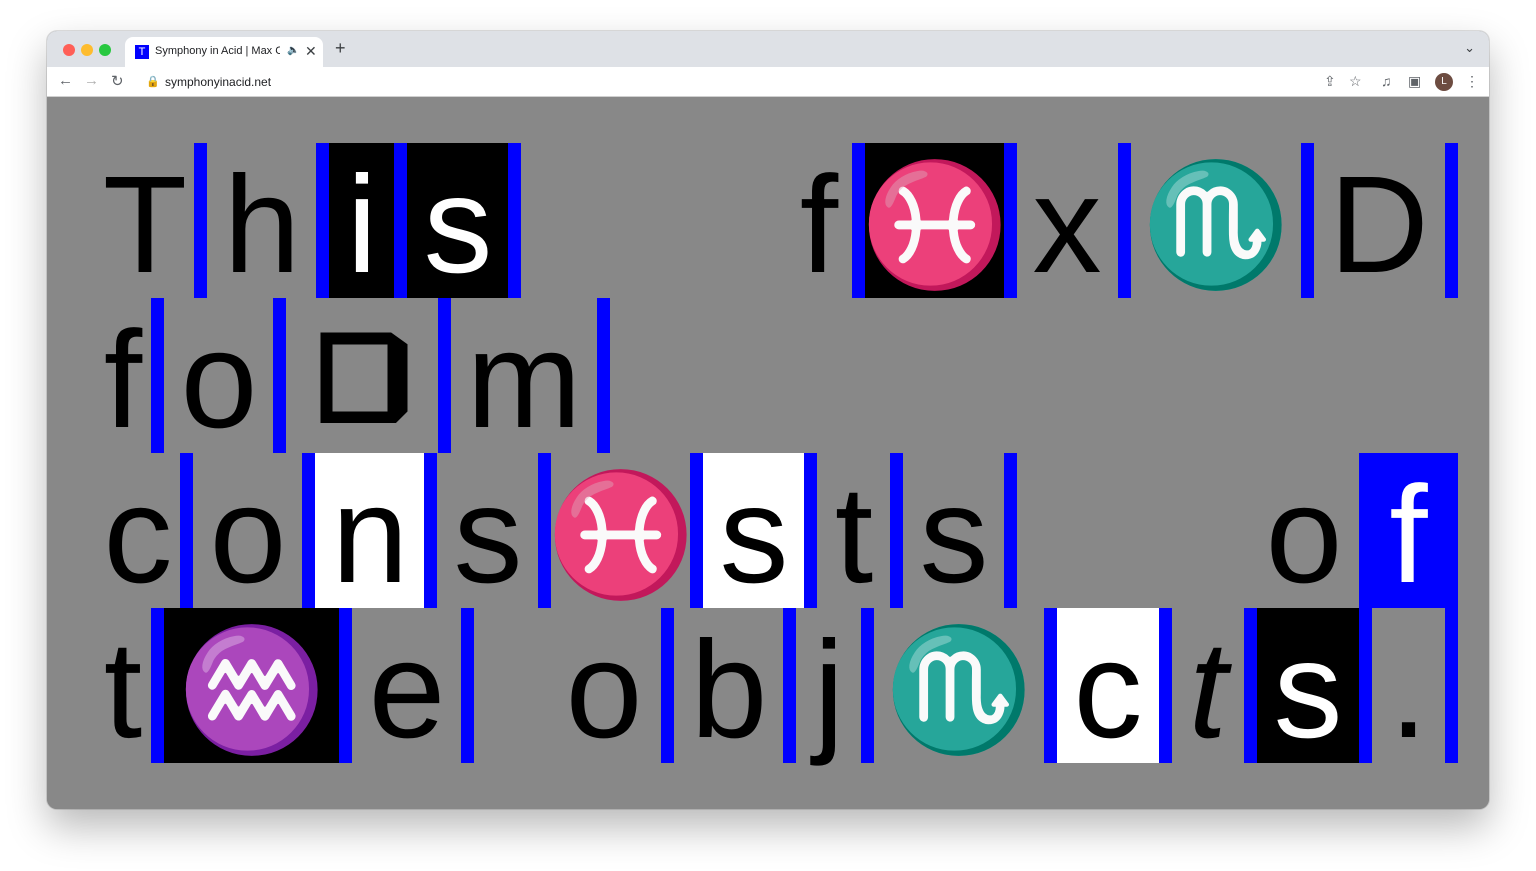  I want to click on letter-tile: h, so click(262, 224).